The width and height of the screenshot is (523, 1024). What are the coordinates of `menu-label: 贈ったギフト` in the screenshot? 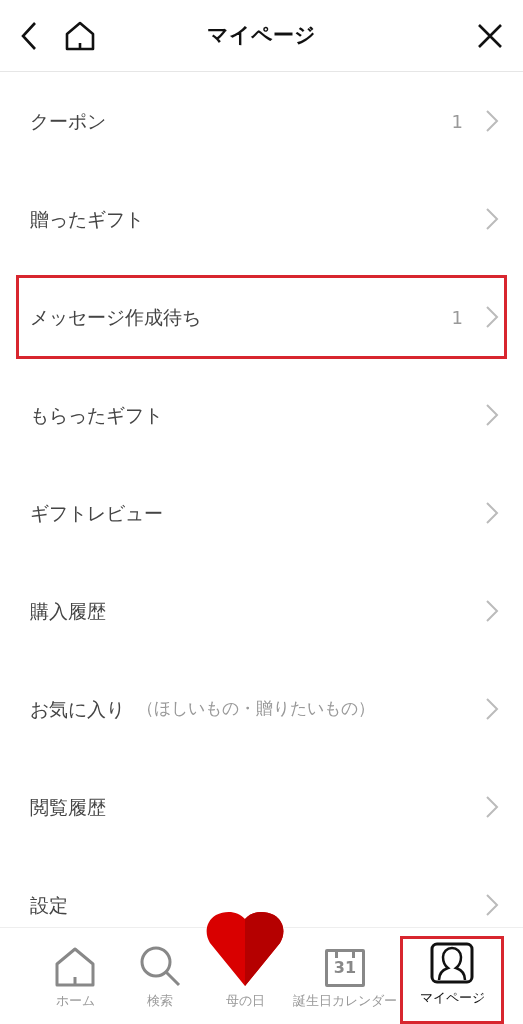 It's located at (87, 219).